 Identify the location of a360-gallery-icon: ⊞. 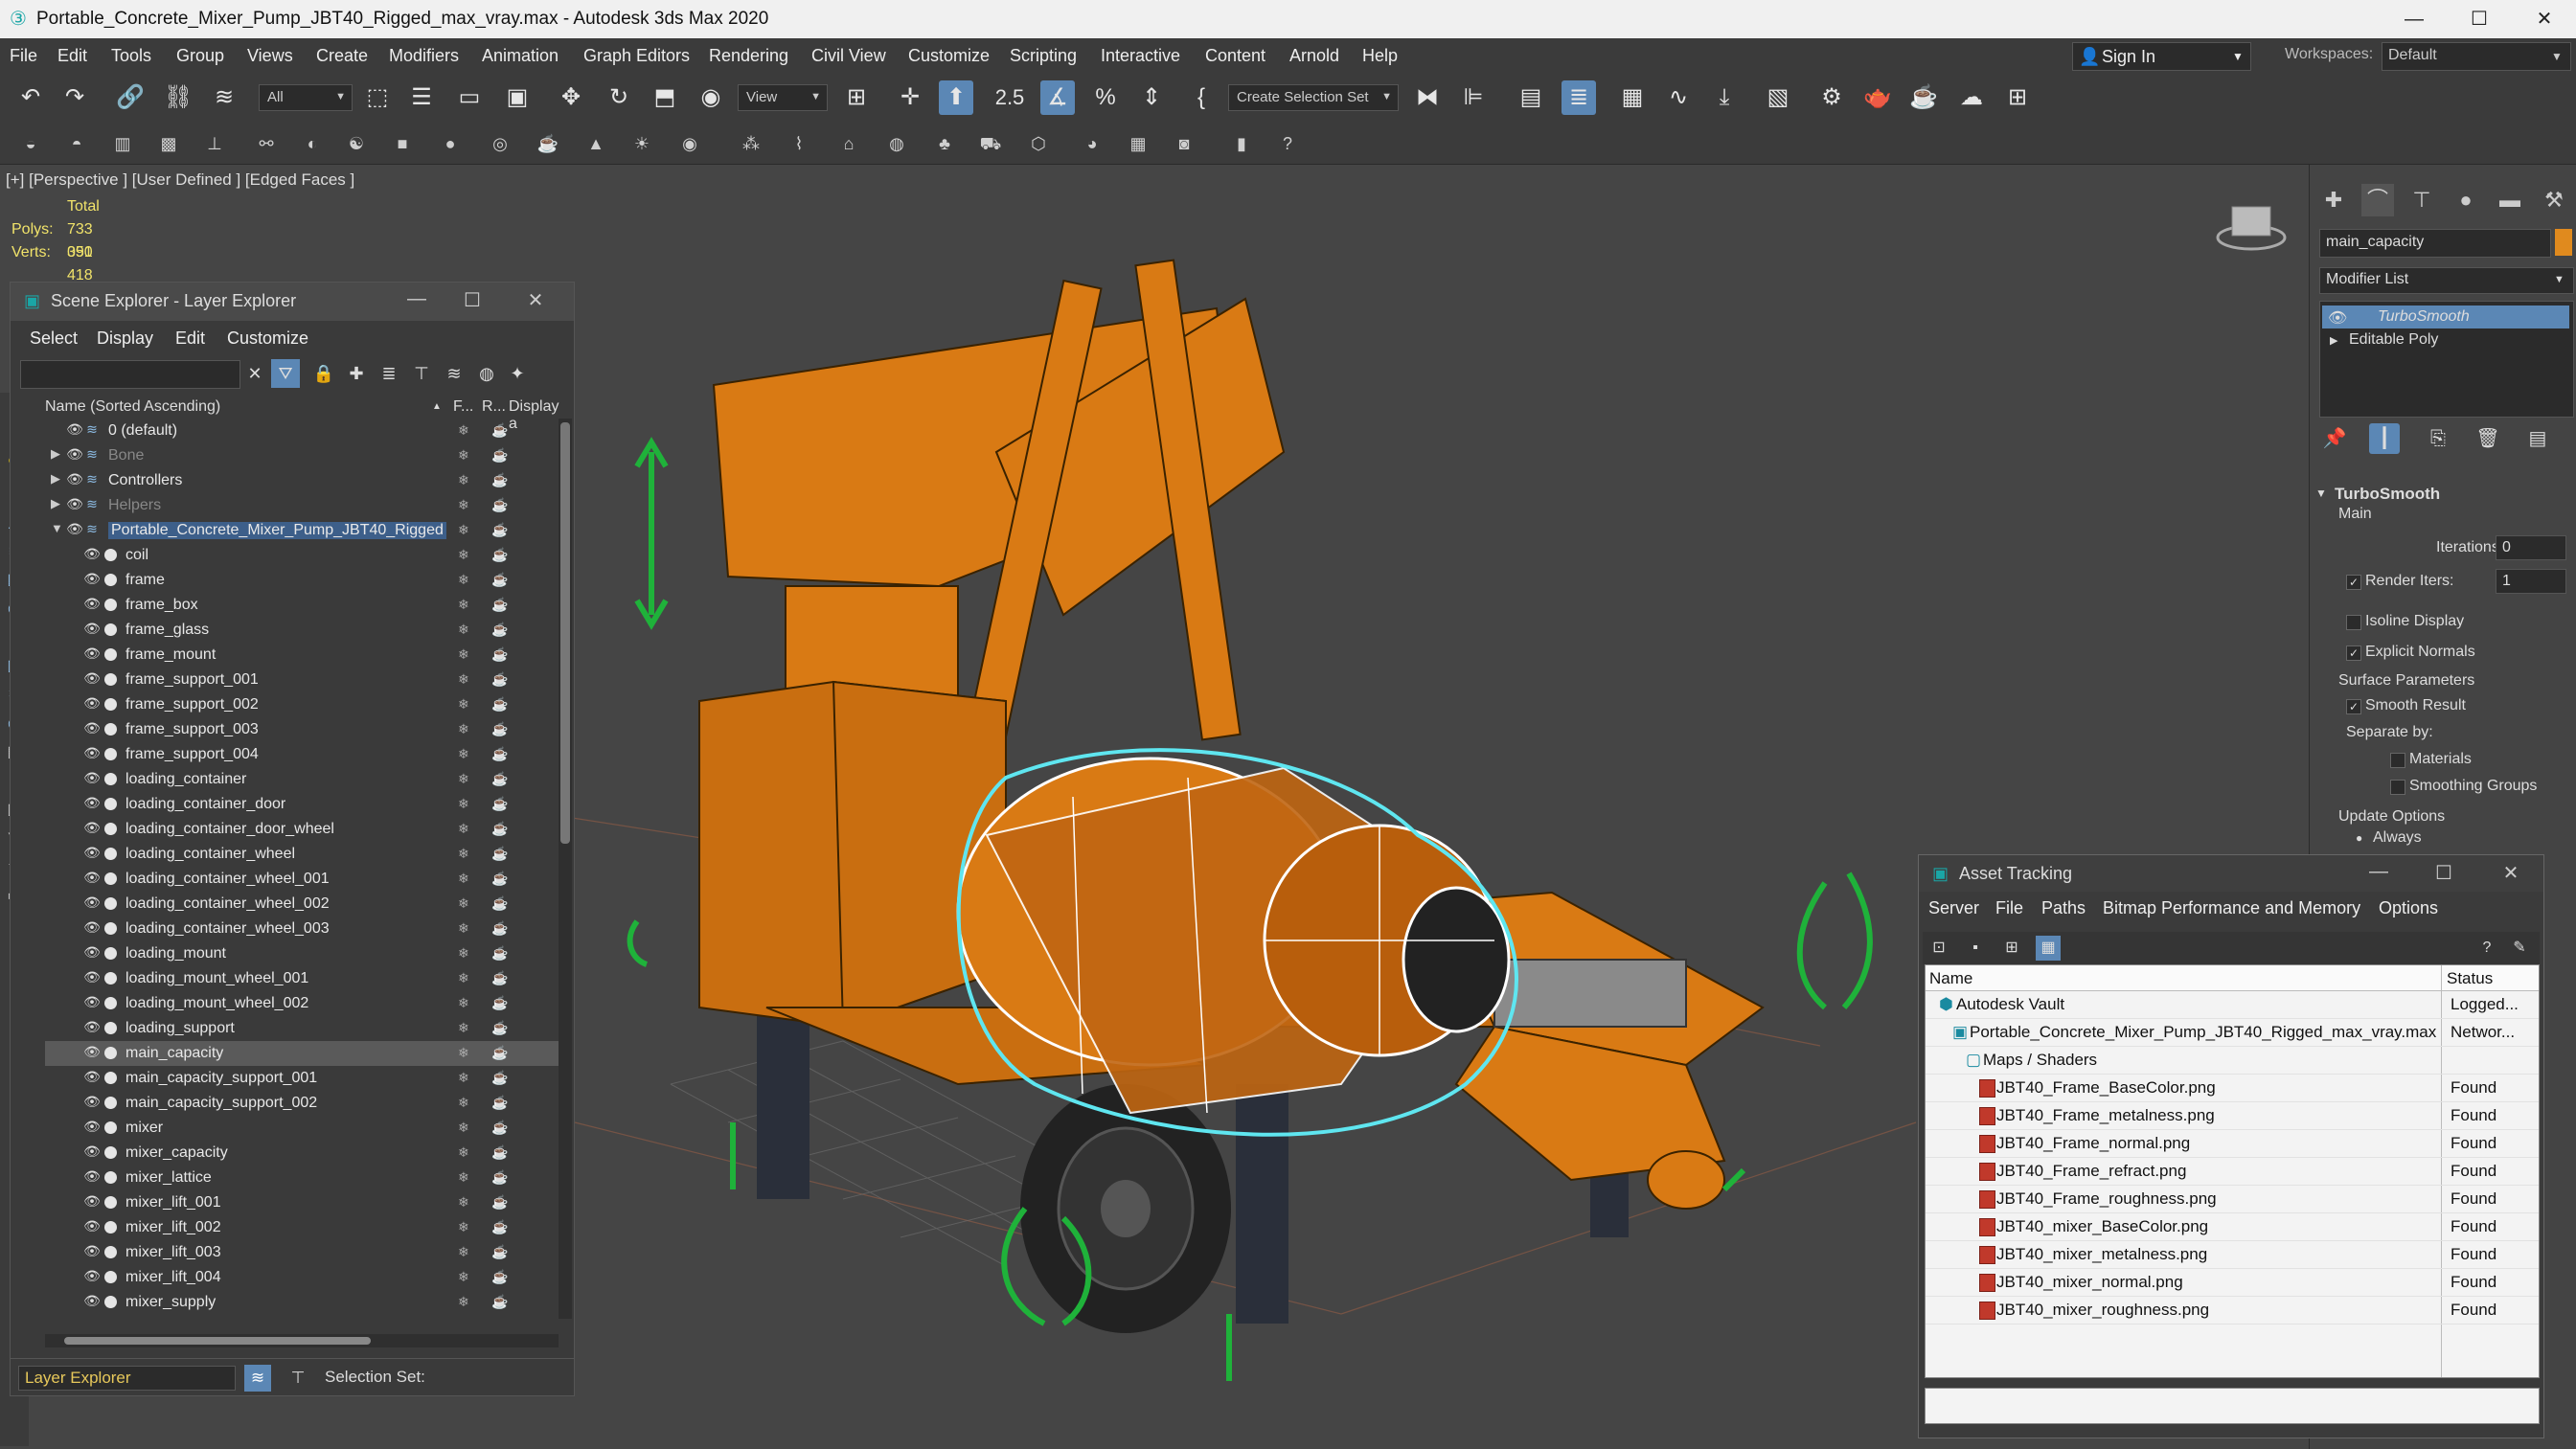
(2017, 97).